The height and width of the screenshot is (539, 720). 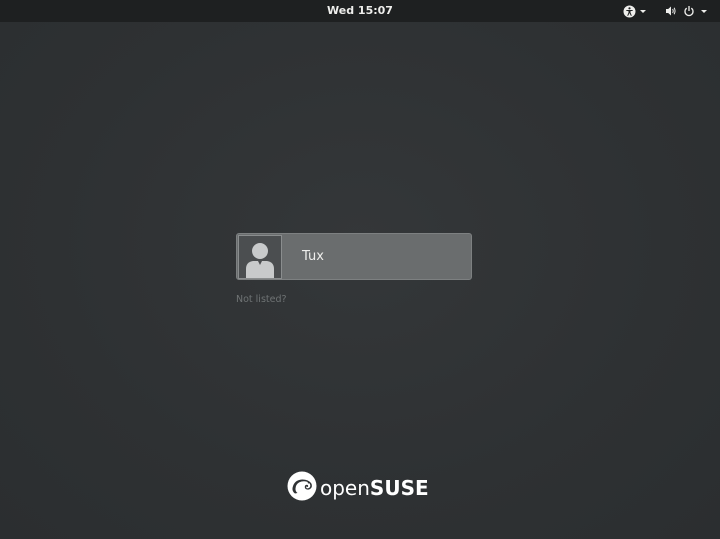 What do you see at coordinates (302, 488) in the screenshot?
I see `opensuse-chameleon-icon` at bounding box center [302, 488].